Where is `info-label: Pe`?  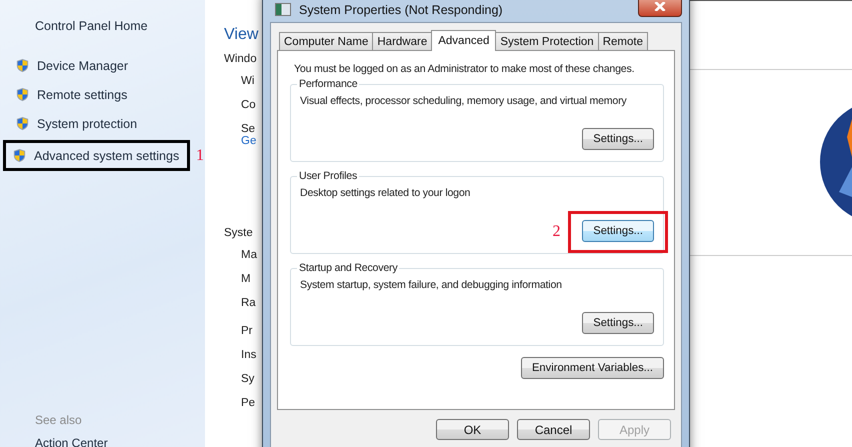
info-label: Pe is located at coordinates (248, 403).